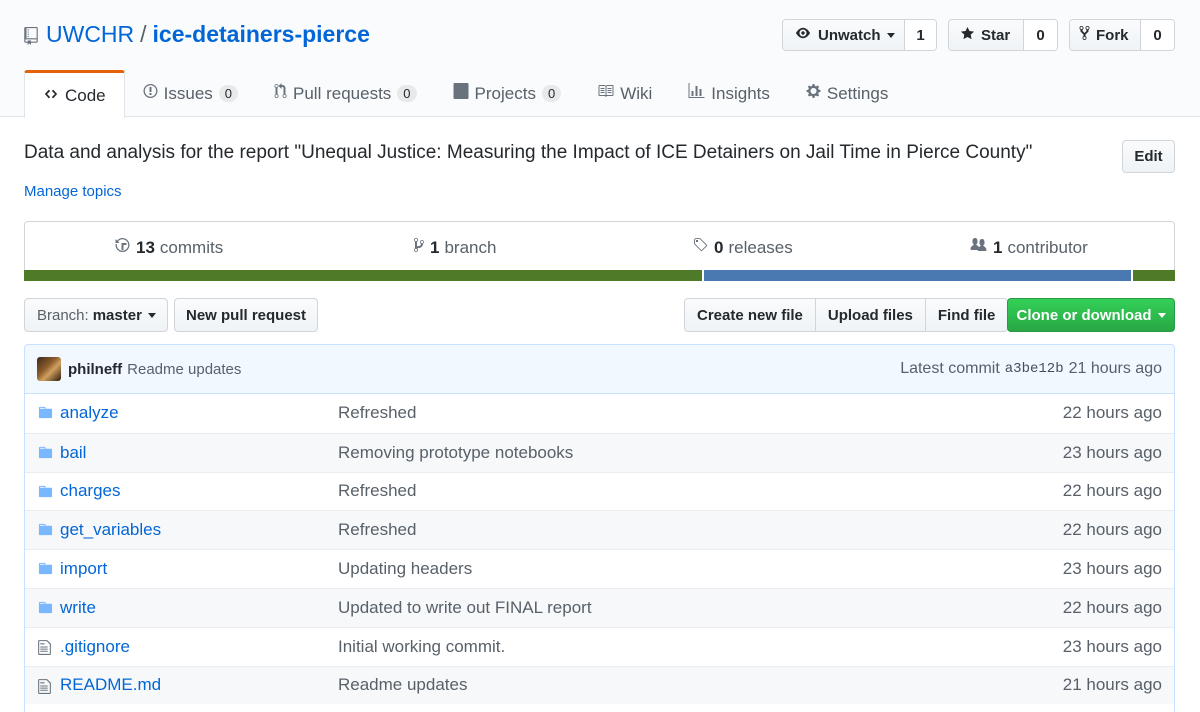 The height and width of the screenshot is (712, 1200). Describe the element at coordinates (73, 191) in the screenshot. I see `manage-topics-link: Manage topics` at that location.